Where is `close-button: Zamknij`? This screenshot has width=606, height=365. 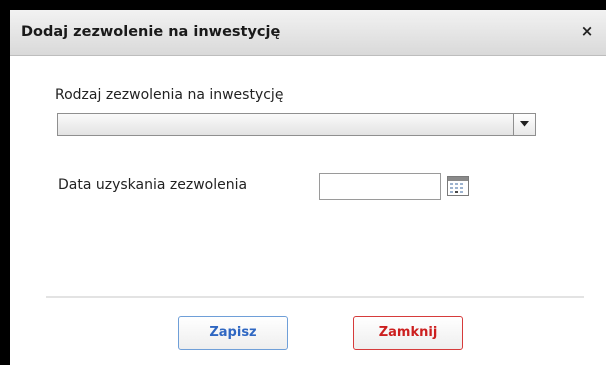
close-button: Zamknij is located at coordinates (408, 333).